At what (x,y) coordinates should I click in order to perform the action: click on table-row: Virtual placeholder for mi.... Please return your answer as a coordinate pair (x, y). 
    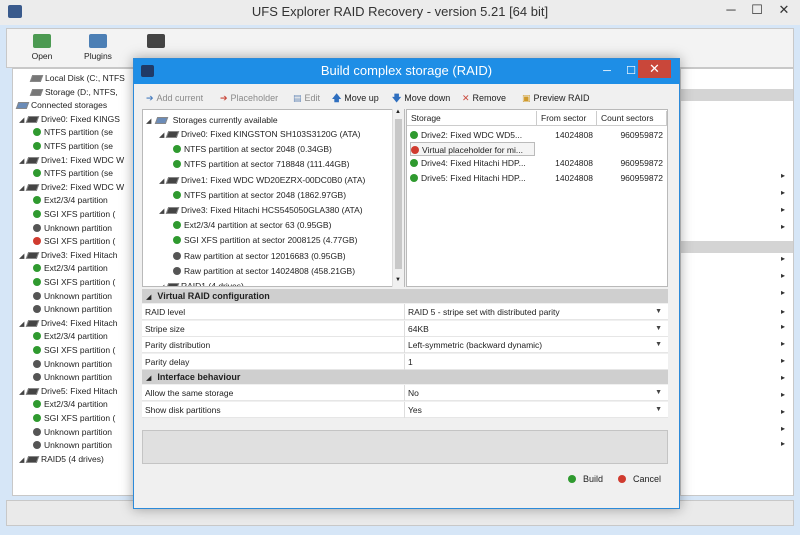
    Looking at the image, I should click on (537, 149).